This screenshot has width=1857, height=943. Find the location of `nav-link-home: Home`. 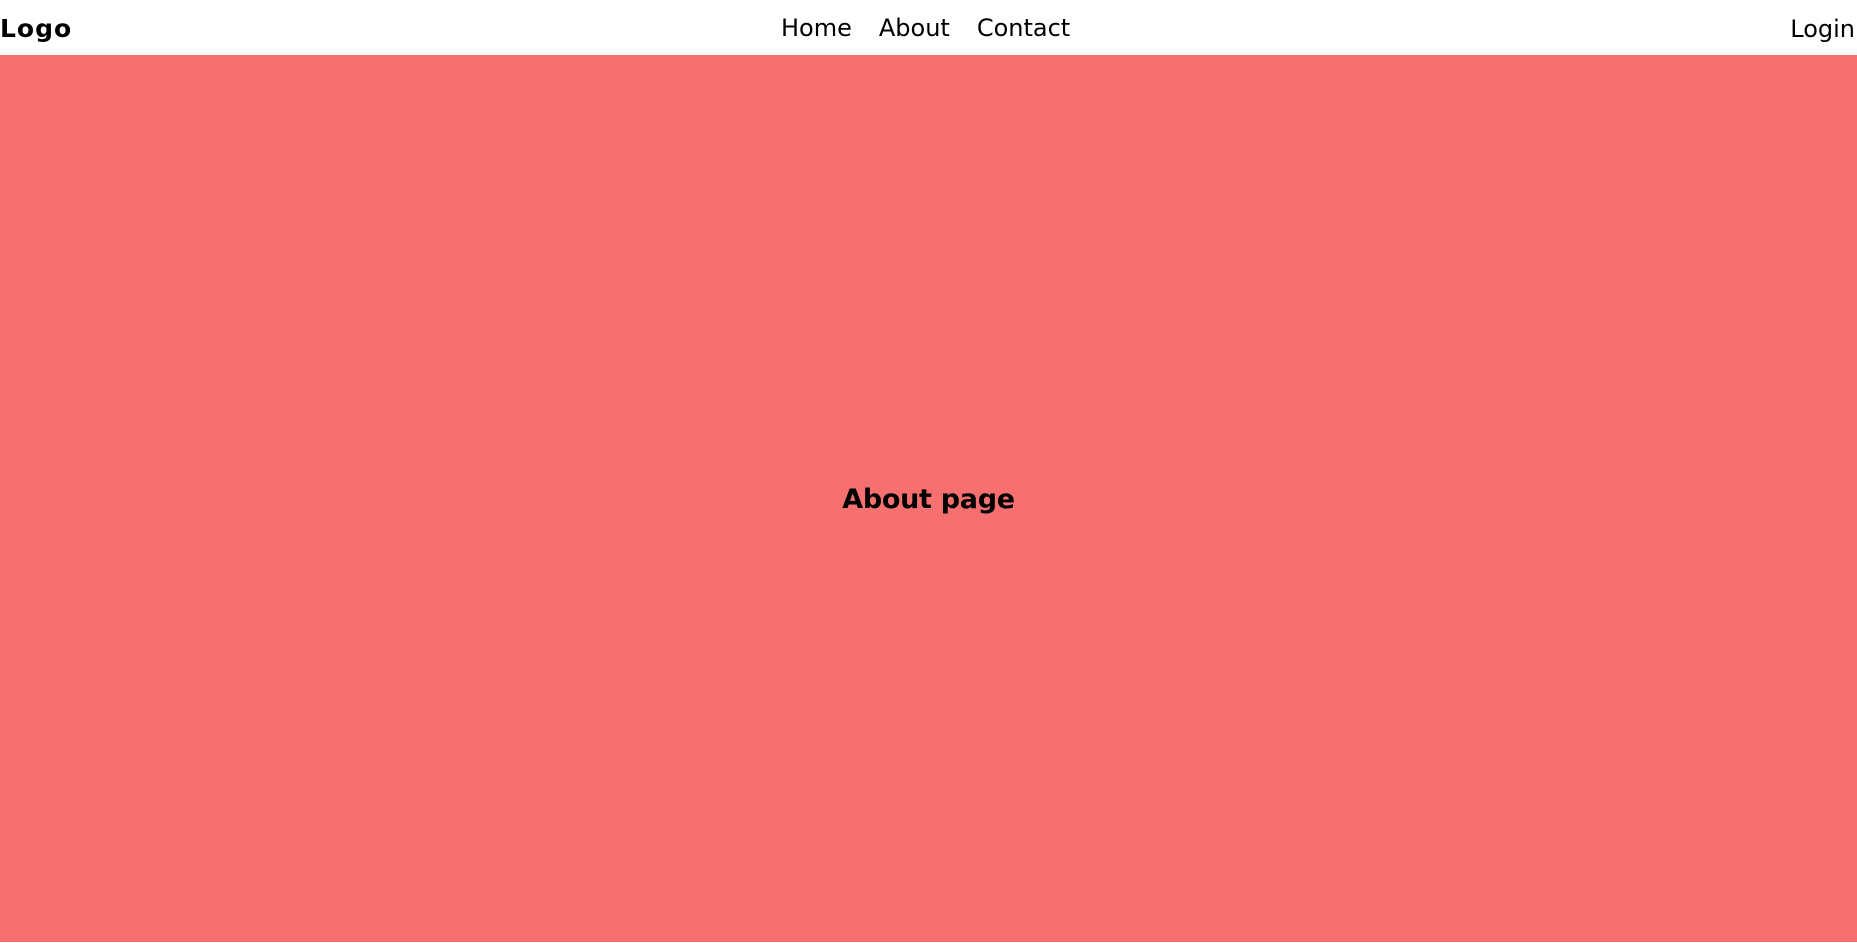

nav-link-home: Home is located at coordinates (816, 28).